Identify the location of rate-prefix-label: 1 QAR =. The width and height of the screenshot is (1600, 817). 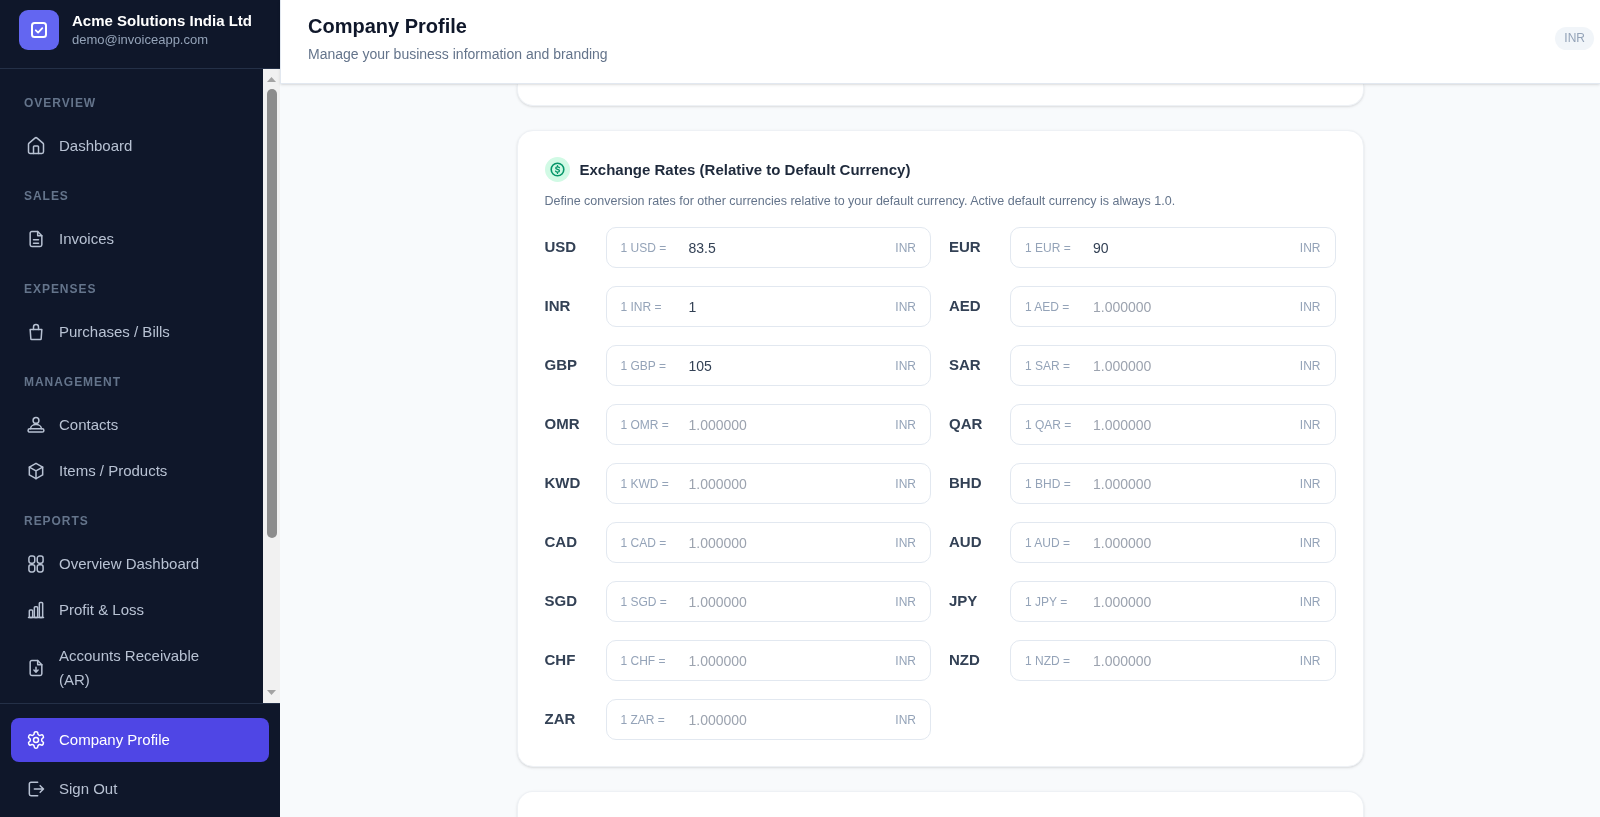
(1049, 425).